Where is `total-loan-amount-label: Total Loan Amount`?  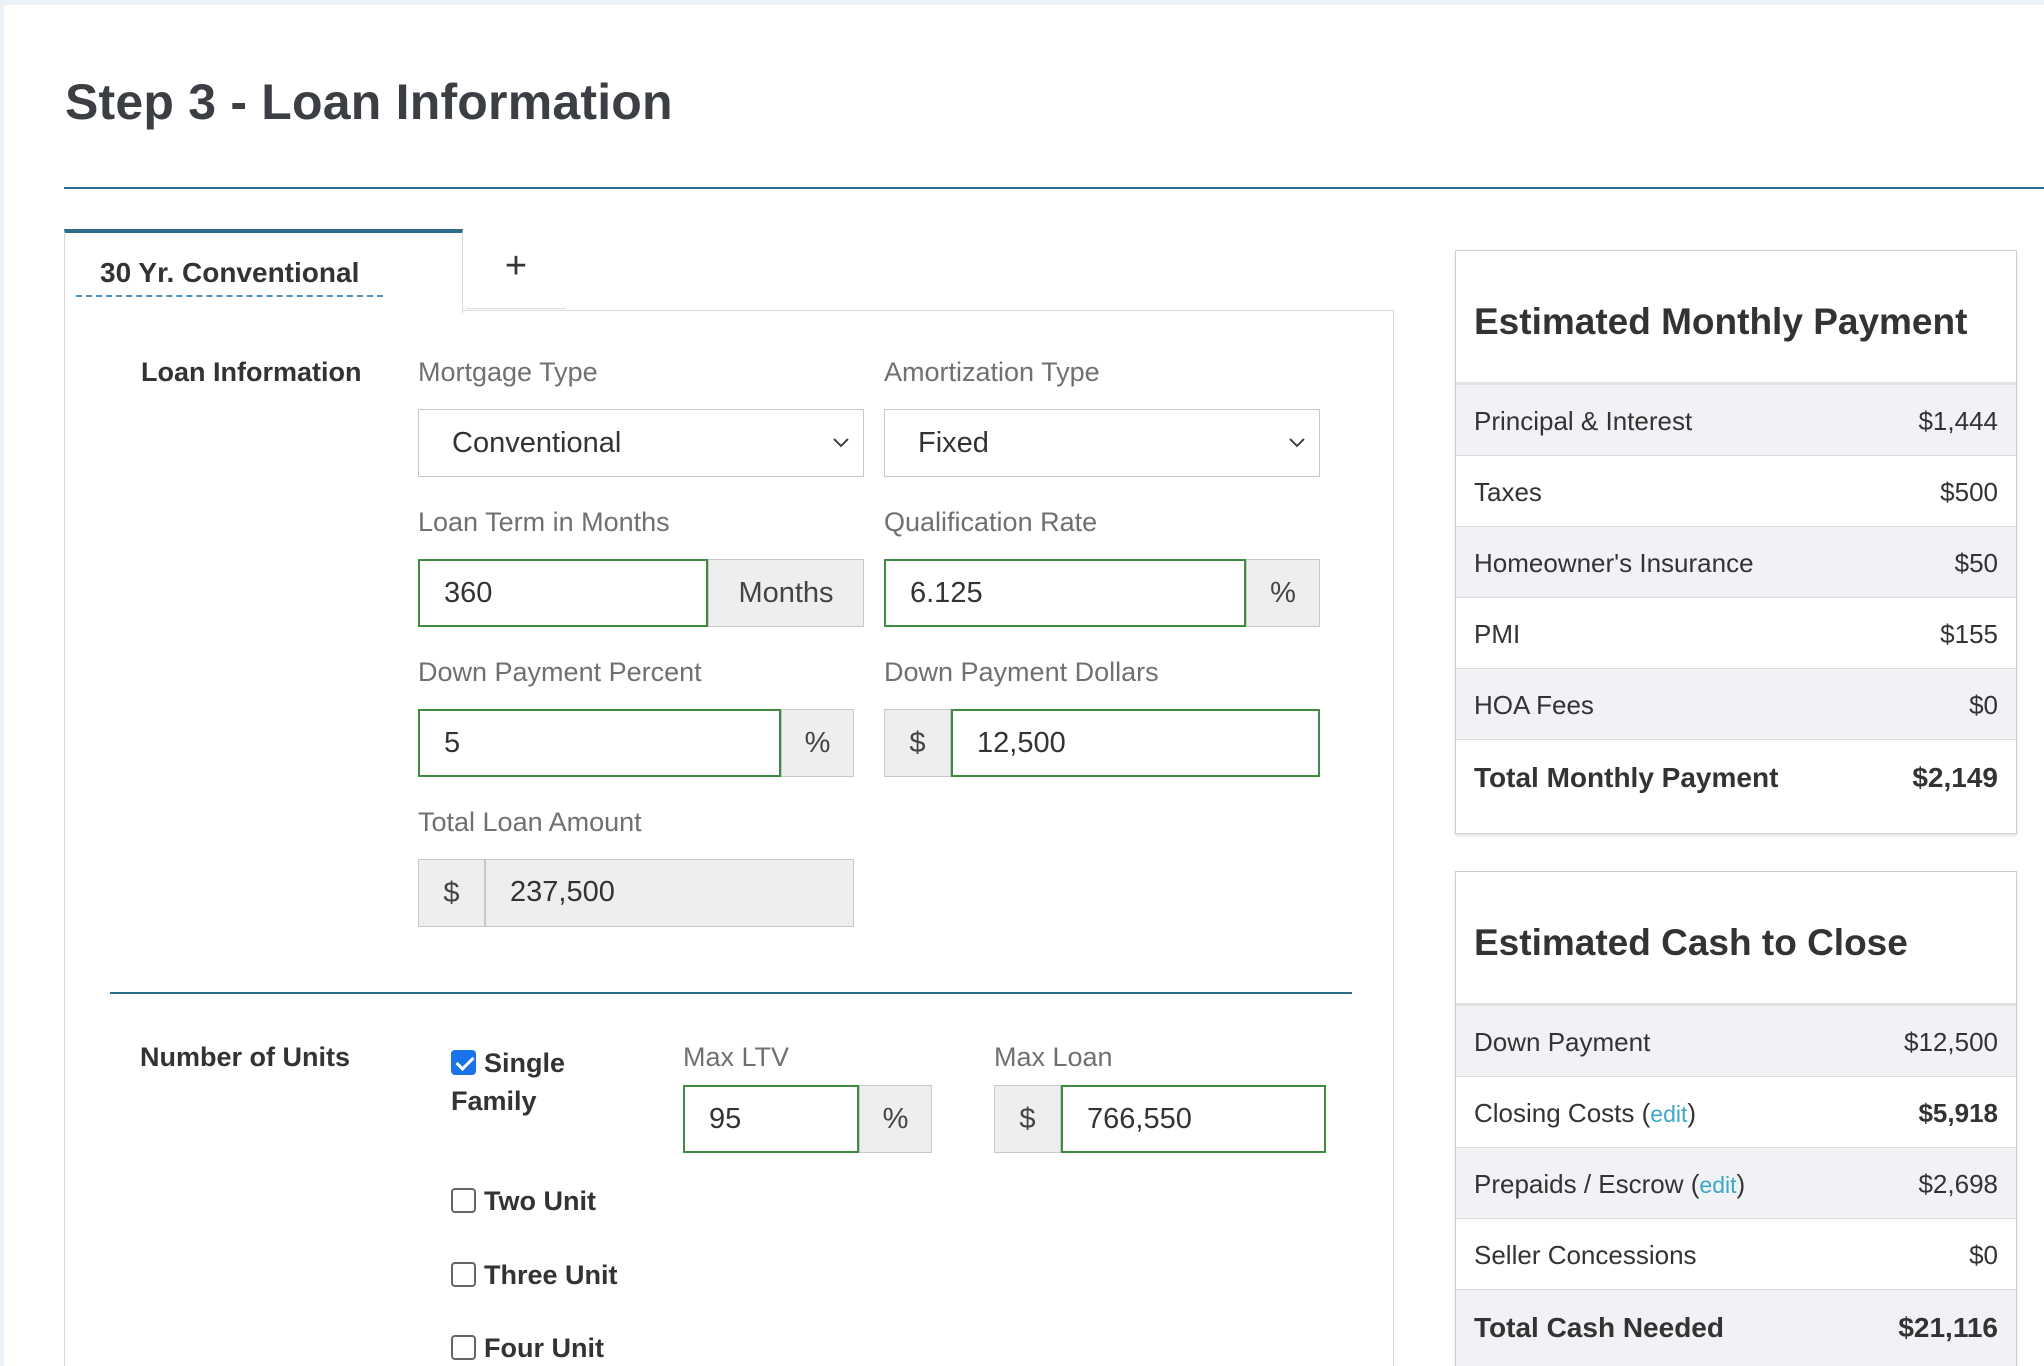 total-loan-amount-label: Total Loan Amount is located at coordinates (530, 822).